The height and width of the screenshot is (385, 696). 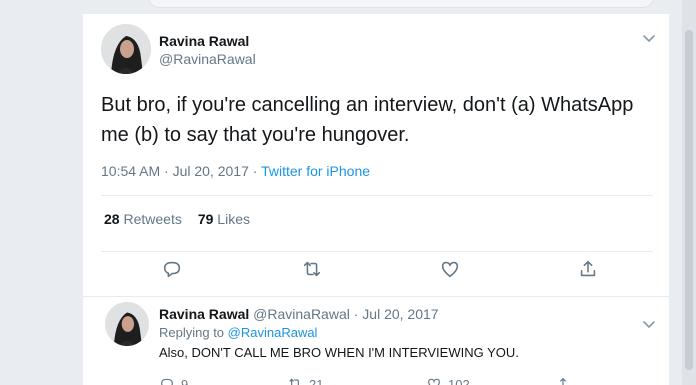 I want to click on reply-header: Ravina Rawal @RavinaRawal · Jul 20, 2017, so click(x=299, y=314).